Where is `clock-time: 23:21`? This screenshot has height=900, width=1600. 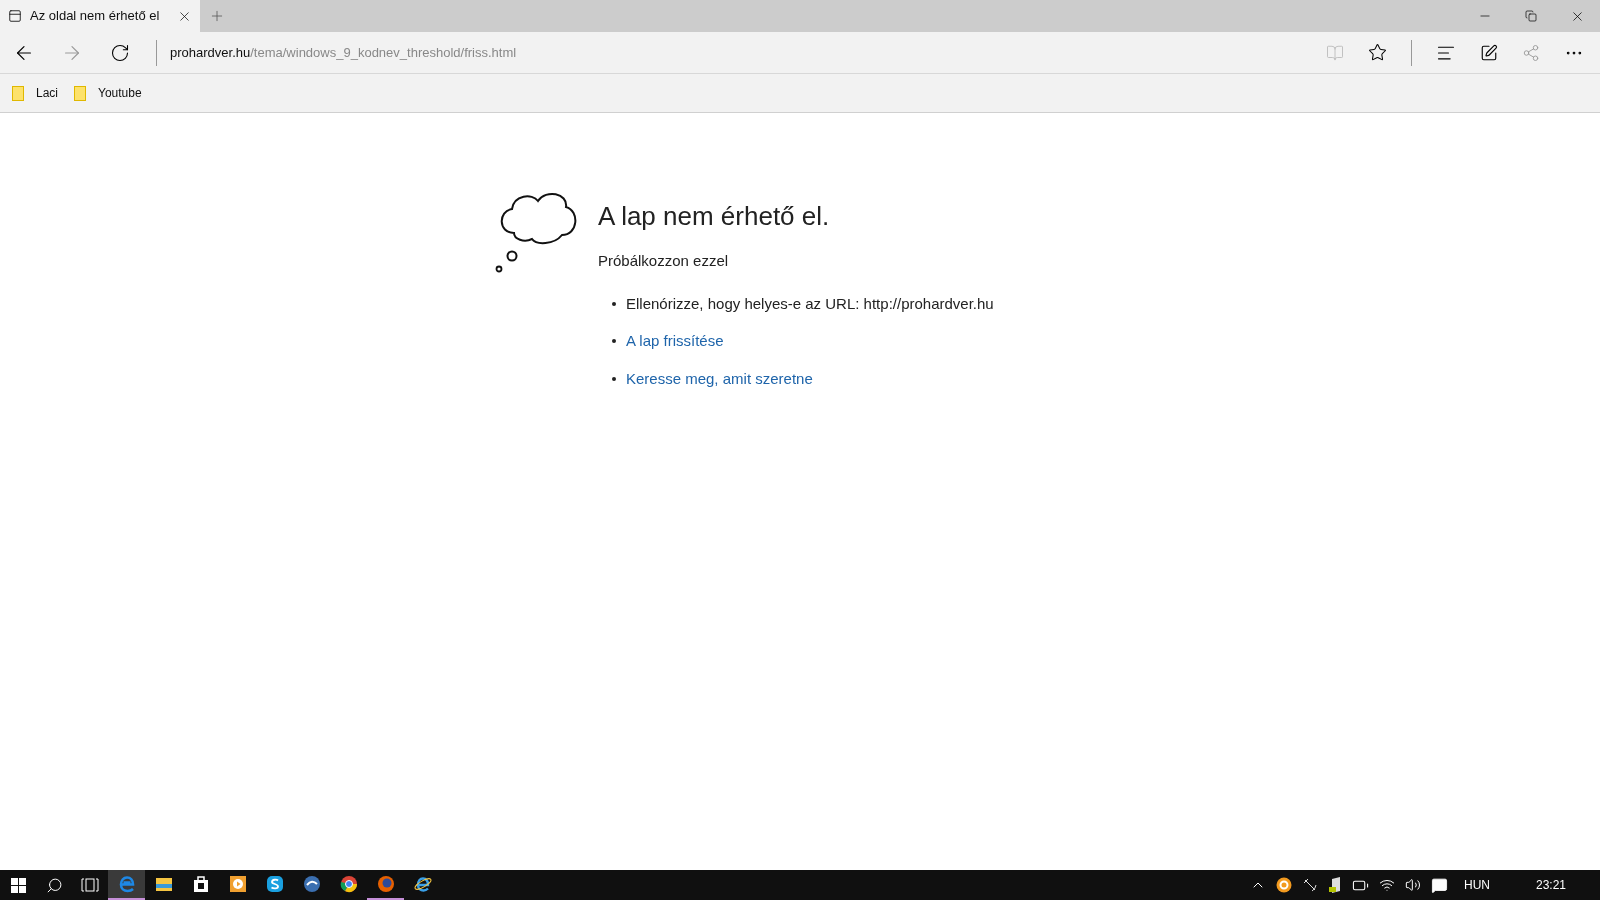
clock-time: 23:21 is located at coordinates (1550, 885).